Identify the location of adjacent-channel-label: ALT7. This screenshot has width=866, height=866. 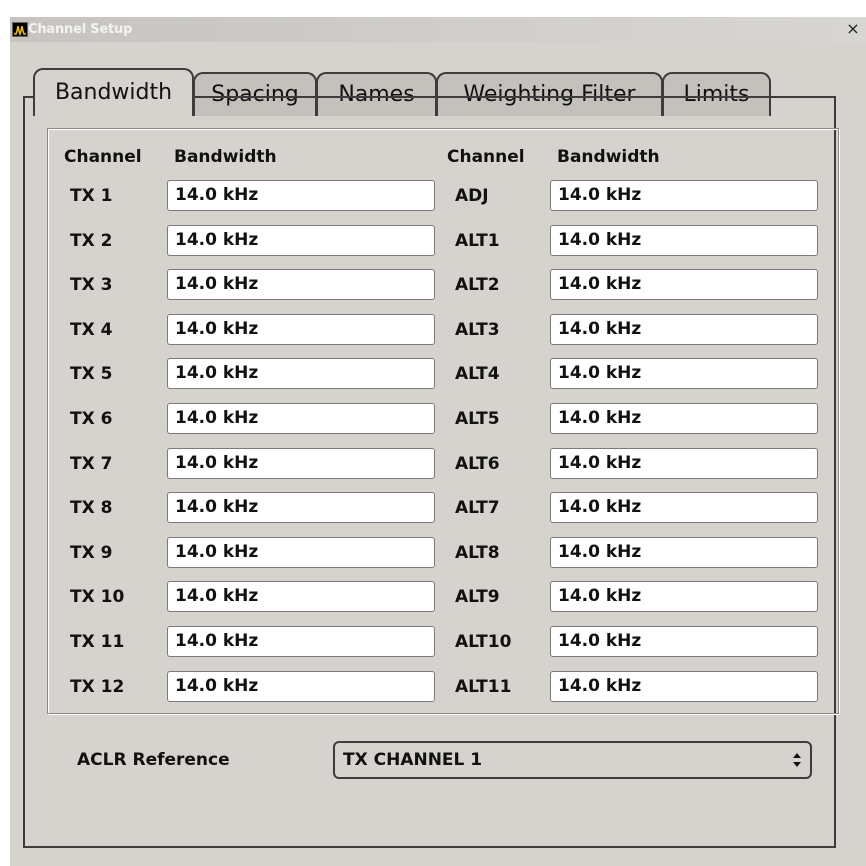
(477, 508).